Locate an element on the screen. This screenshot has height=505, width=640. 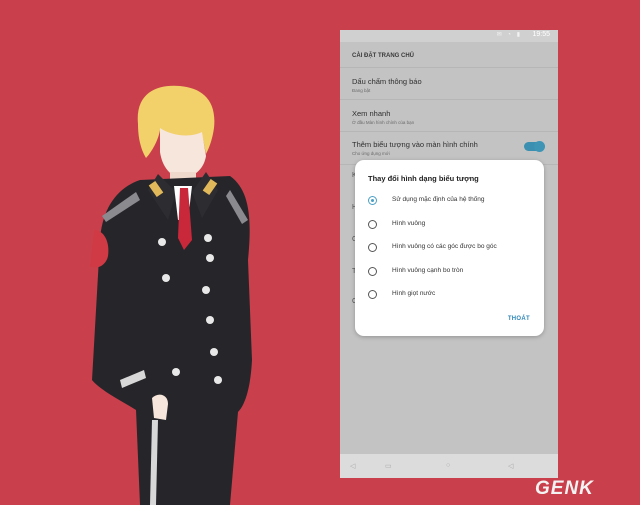
option-label: Hình vuông cạnh bo tròn is located at coordinates (428, 270).